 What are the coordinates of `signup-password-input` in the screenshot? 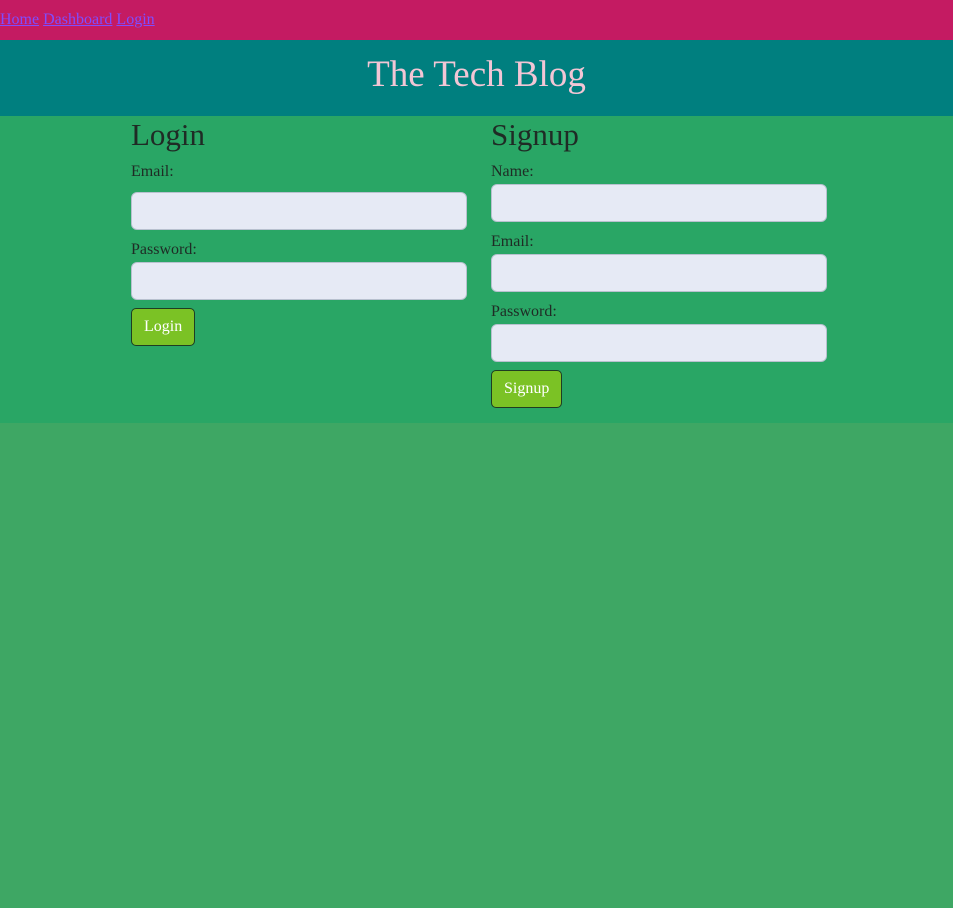 It's located at (659, 343).